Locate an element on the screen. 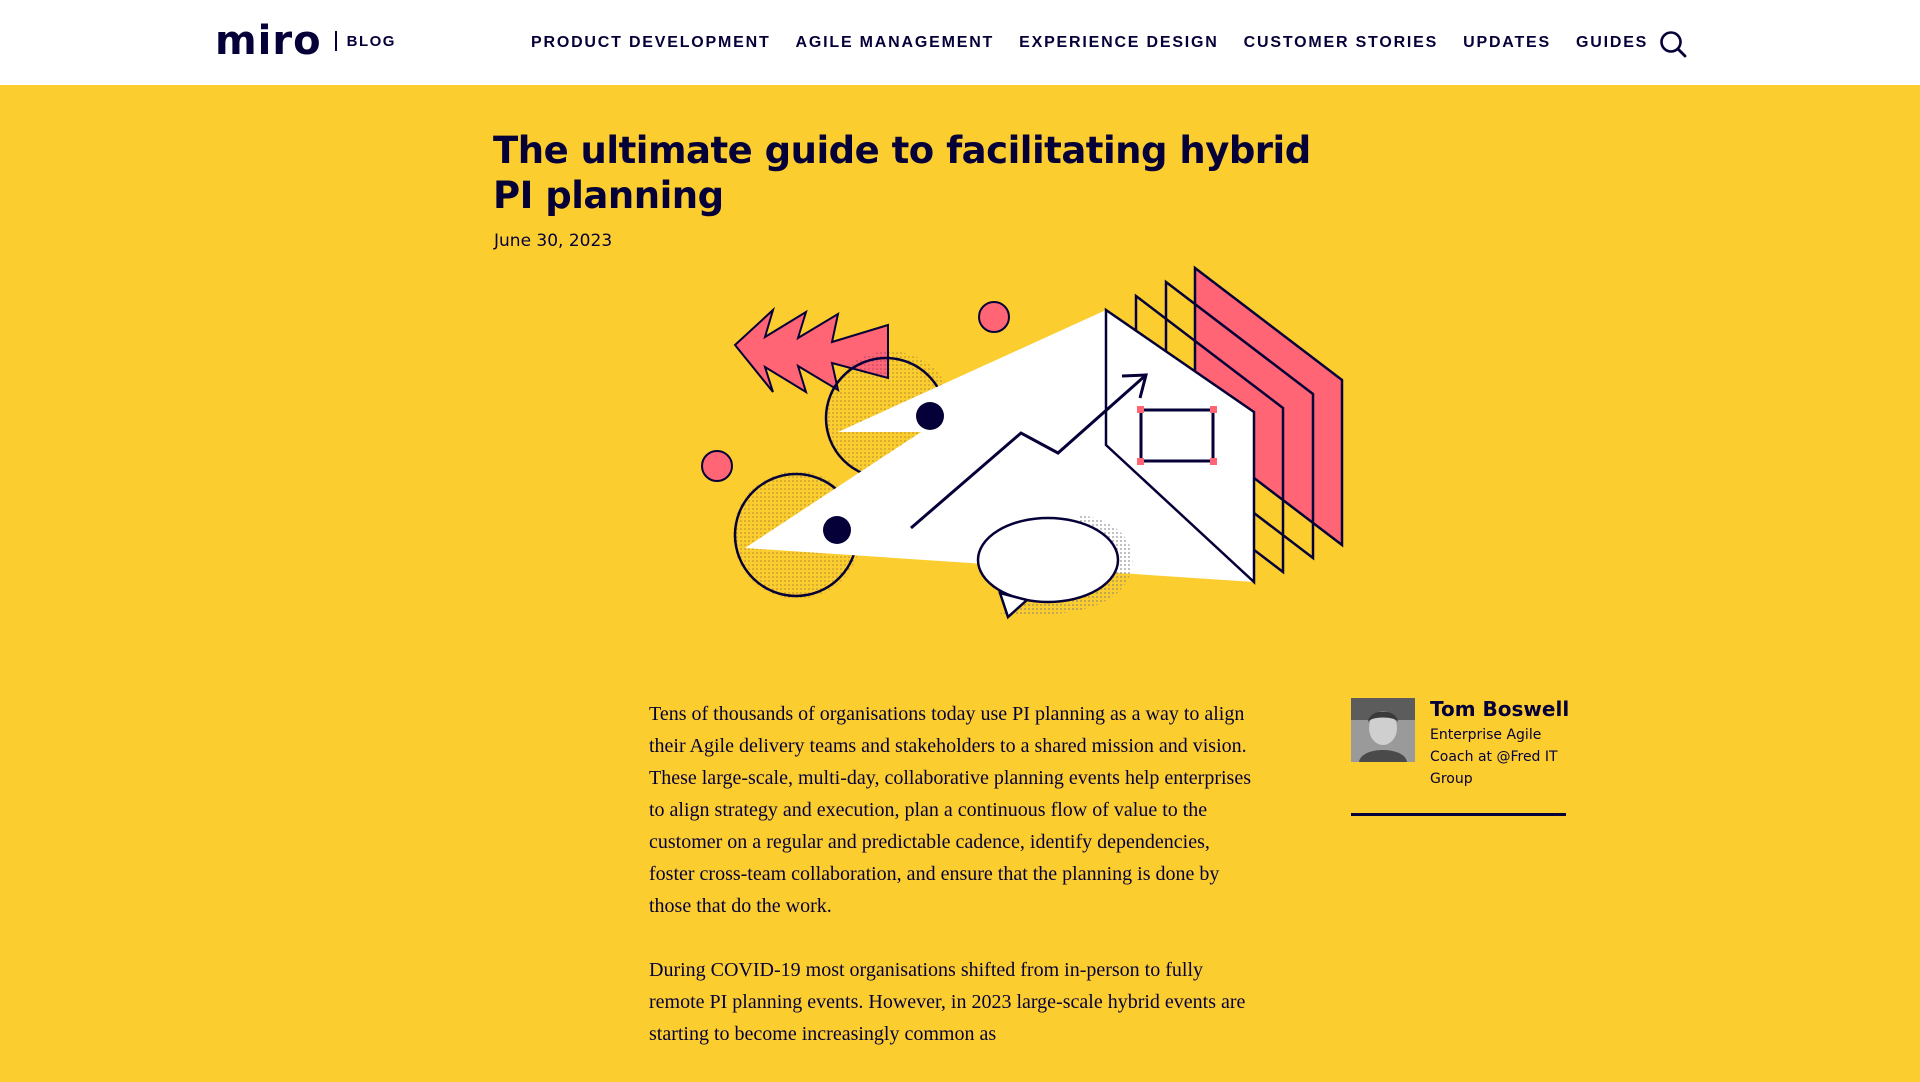 Image resolution: width=1920 pixels, height=1082 pixels. nav-customer-stories: CUSTOMER STORIES is located at coordinates (1341, 43).